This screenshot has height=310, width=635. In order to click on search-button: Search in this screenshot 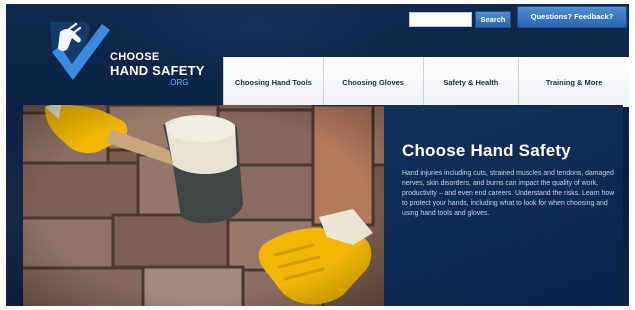, I will do `click(493, 19)`.